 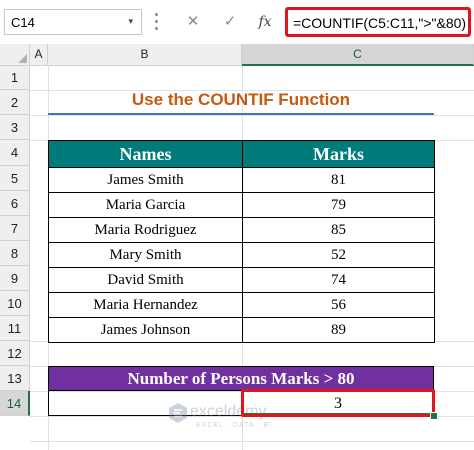 What do you see at coordinates (338, 205) in the screenshot?
I see `marks-cell: 79` at bounding box center [338, 205].